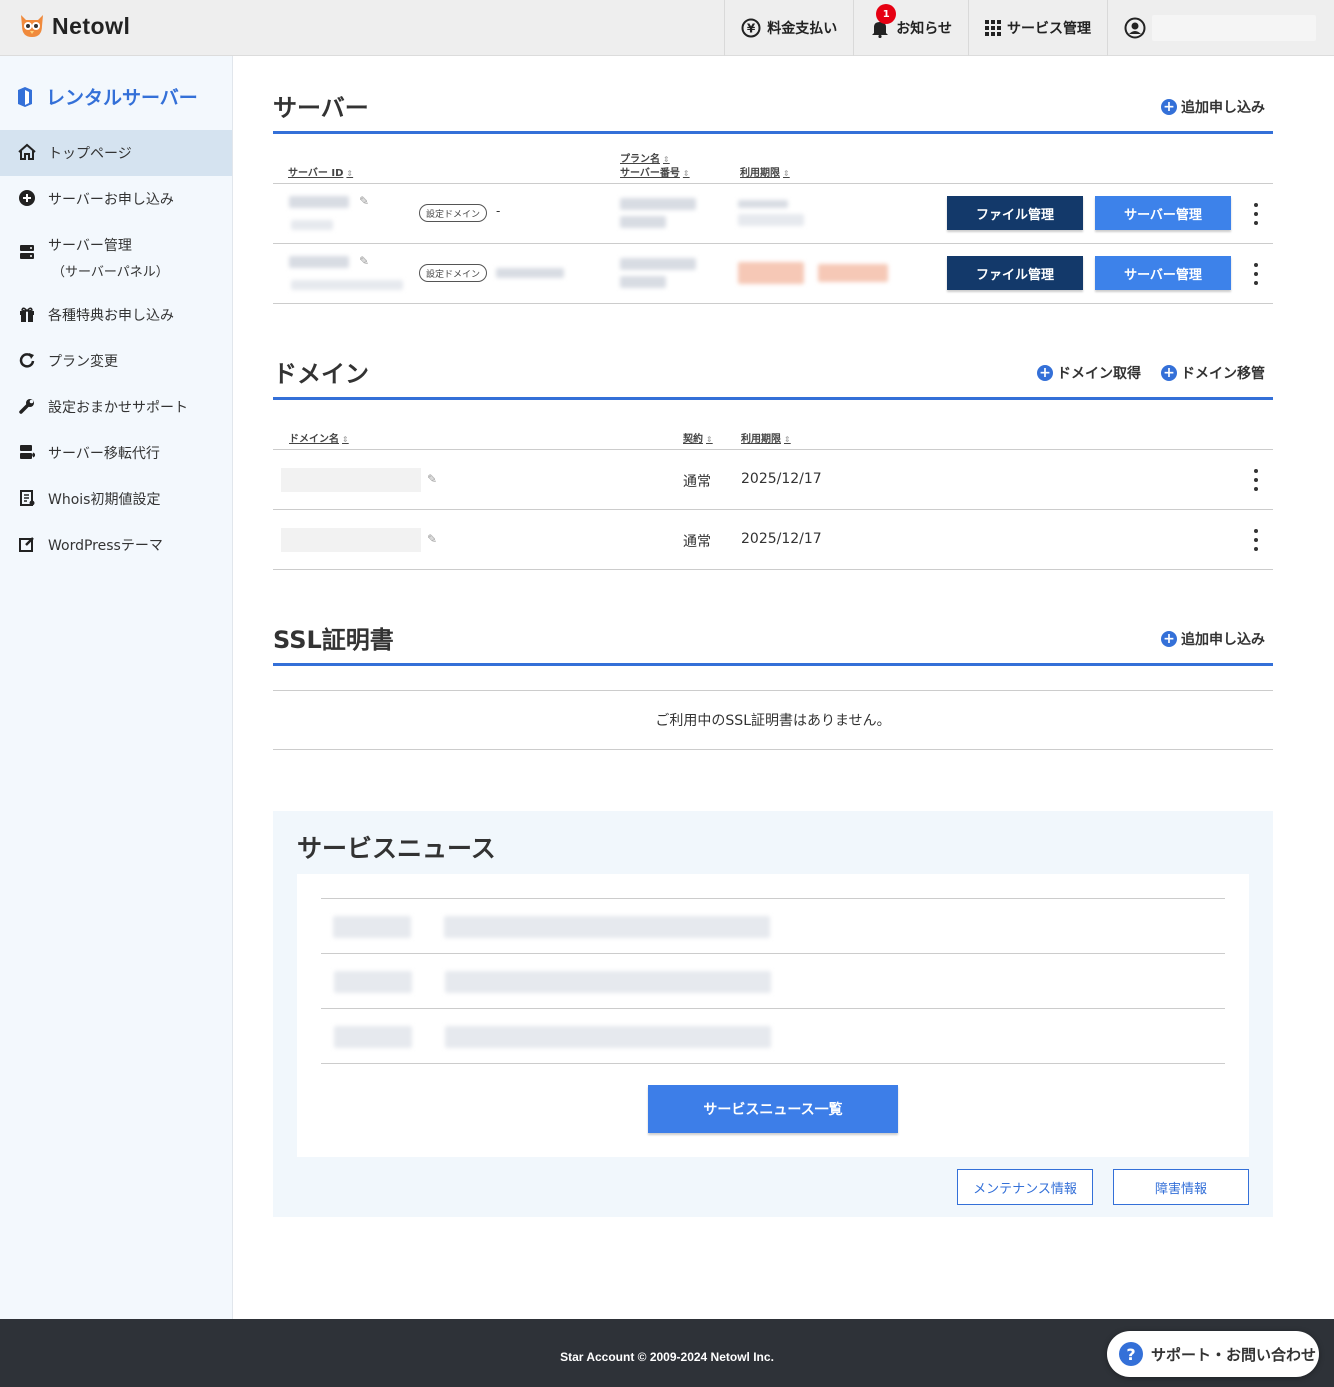  I want to click on sidebar-item-label: サーバー管理, so click(90, 246).